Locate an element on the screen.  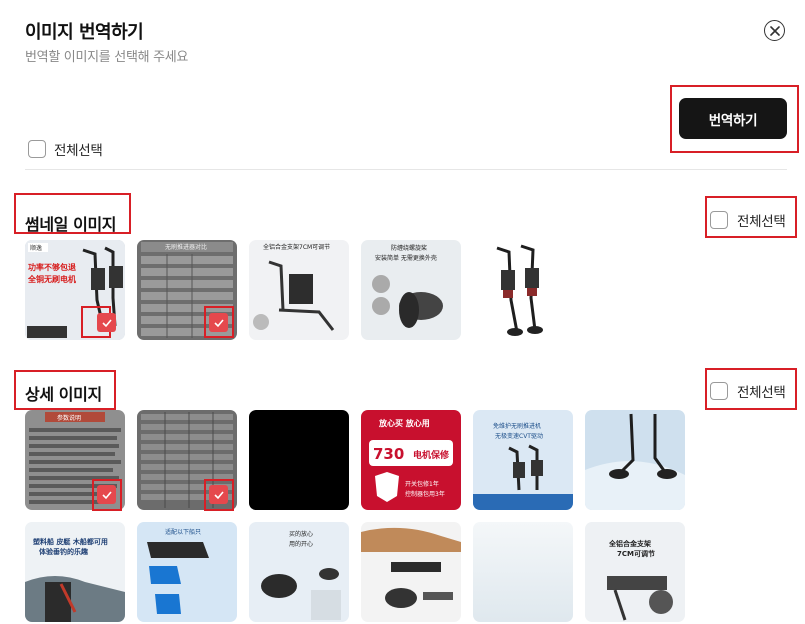
detail-image-9: 买的放心 用的开心 is located at coordinates (299, 572).